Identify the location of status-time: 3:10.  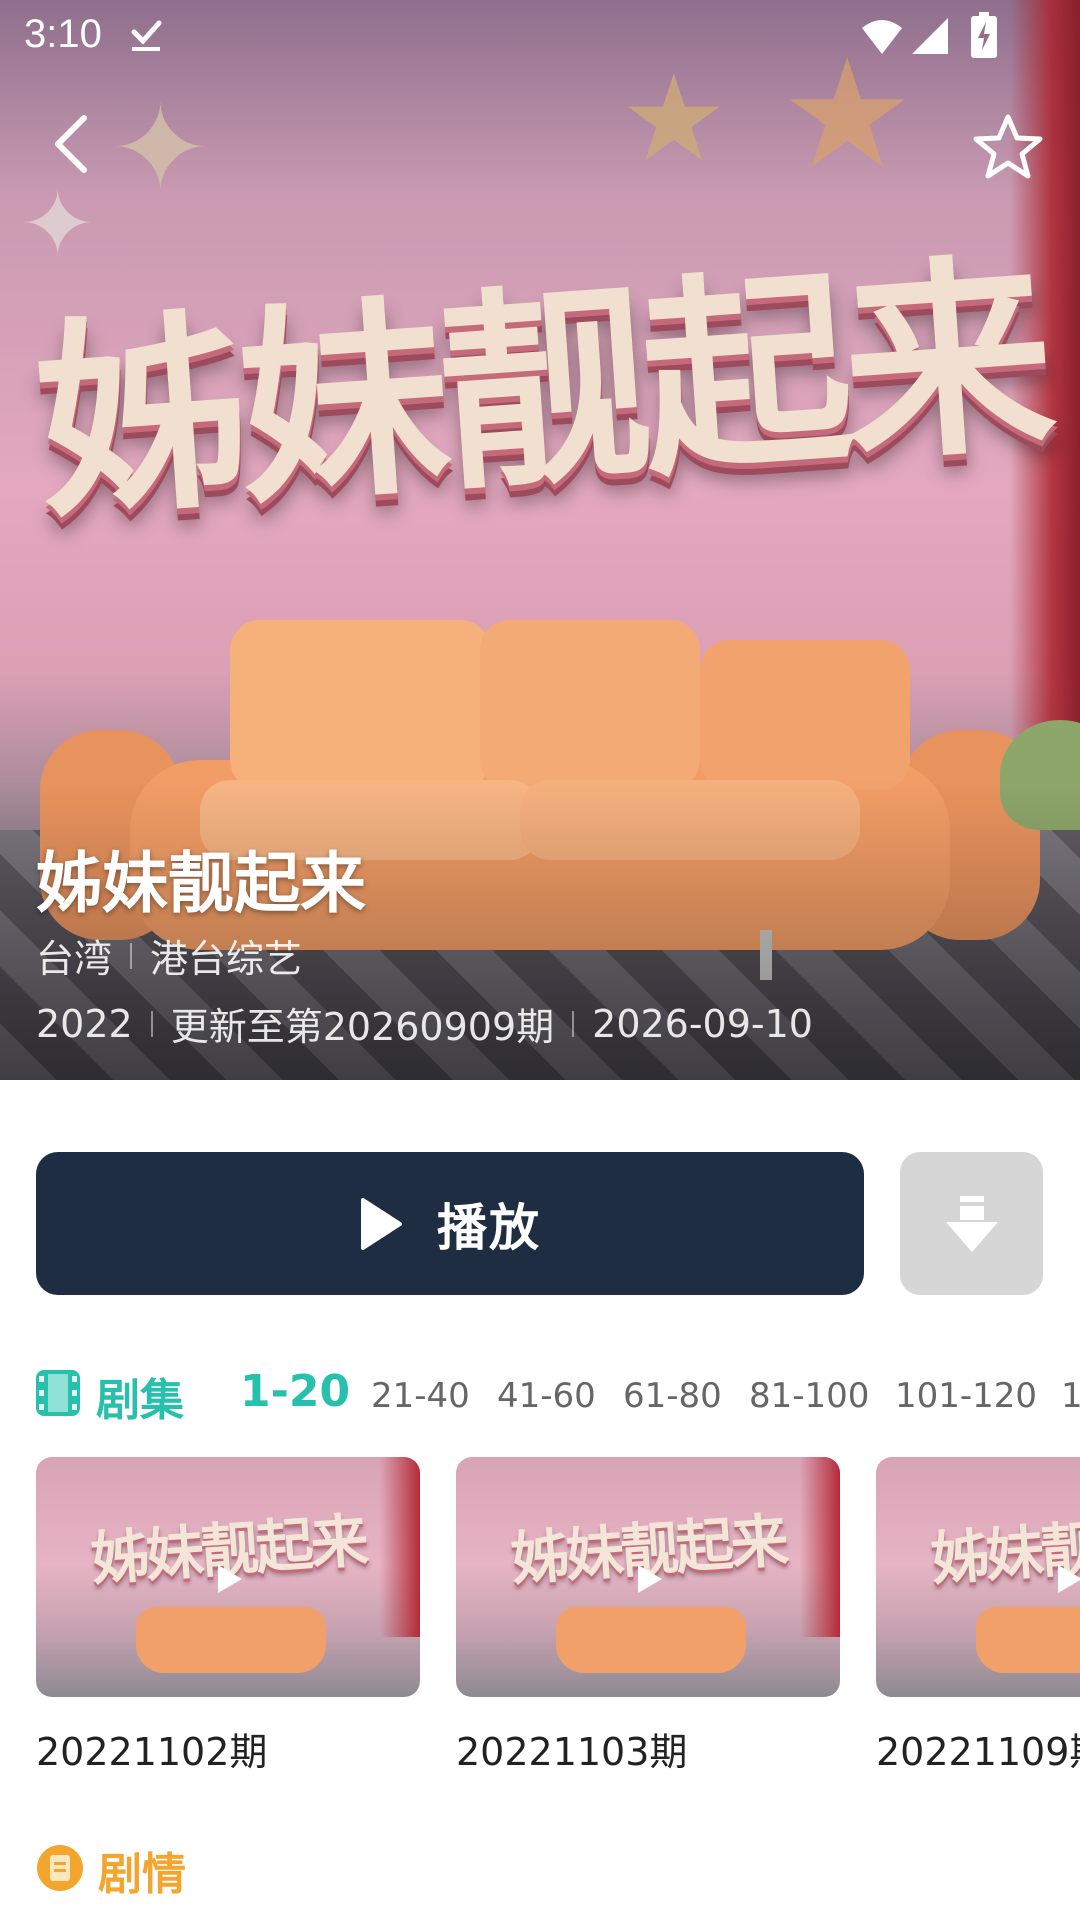
(63, 34).